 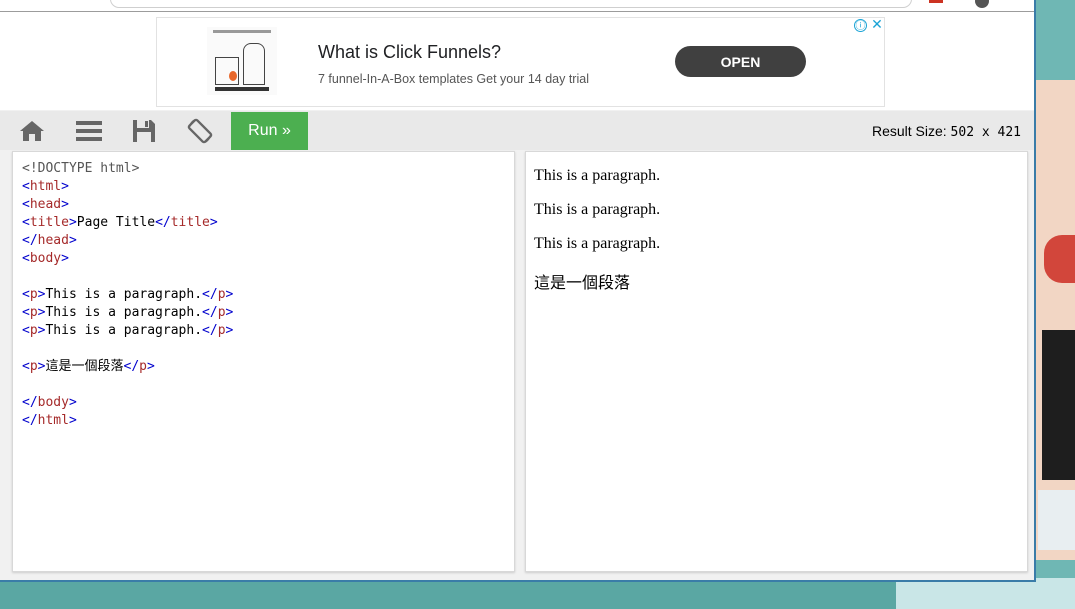 What do you see at coordinates (49, 420) in the screenshot?
I see `code-line: </html>` at bounding box center [49, 420].